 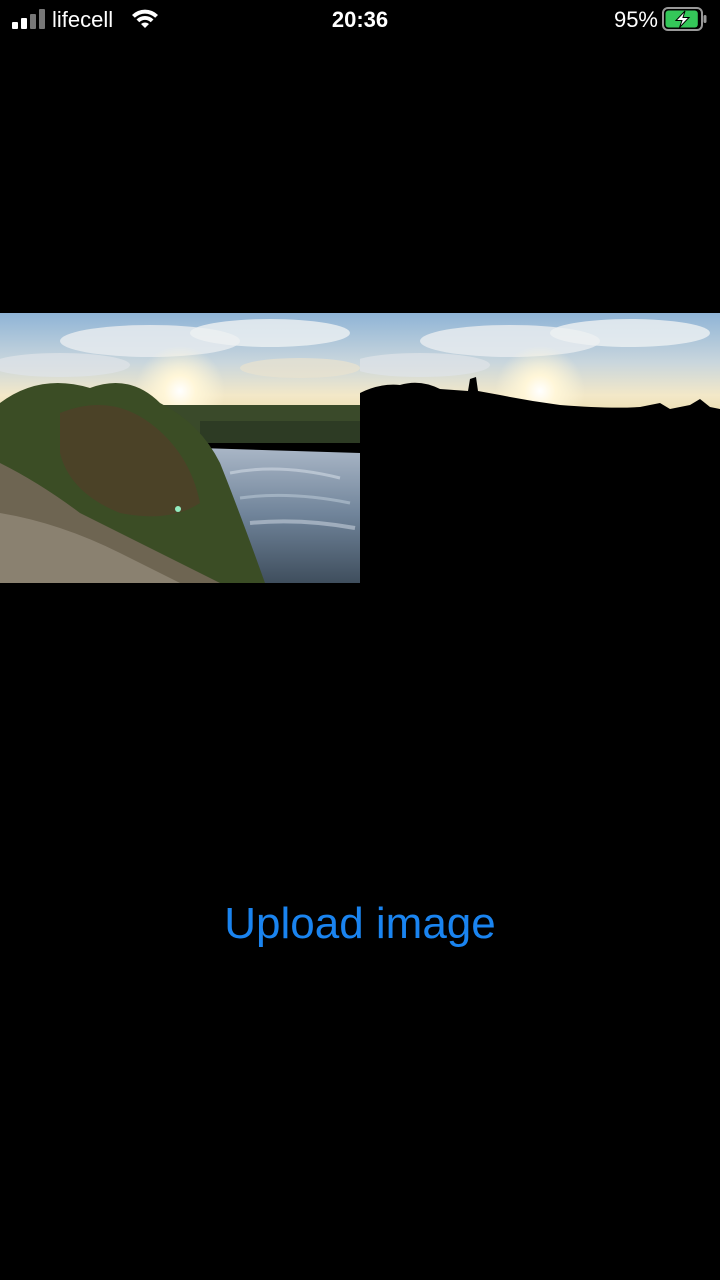 What do you see at coordinates (28, 19) in the screenshot?
I see `cellular-signal-icon` at bounding box center [28, 19].